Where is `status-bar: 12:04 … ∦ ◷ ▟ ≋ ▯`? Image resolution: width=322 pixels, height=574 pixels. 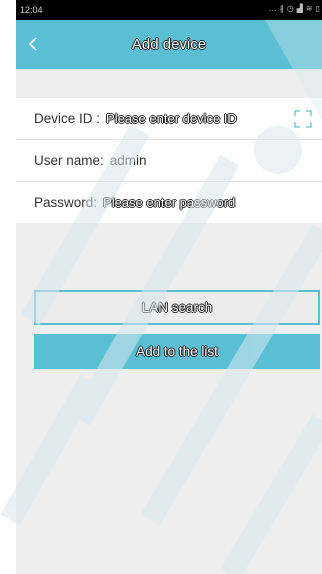
status-bar: 12:04 … ∦ ◷ ▟ ≋ ▯ is located at coordinates (169, 10).